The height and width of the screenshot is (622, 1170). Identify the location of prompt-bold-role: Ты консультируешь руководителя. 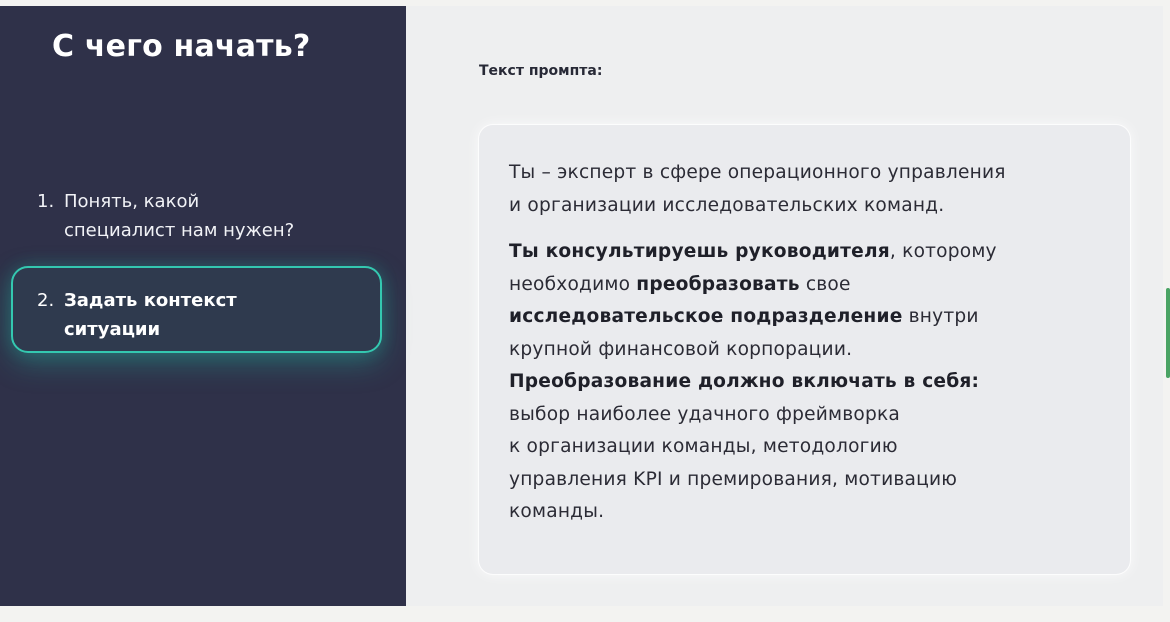
(699, 251).